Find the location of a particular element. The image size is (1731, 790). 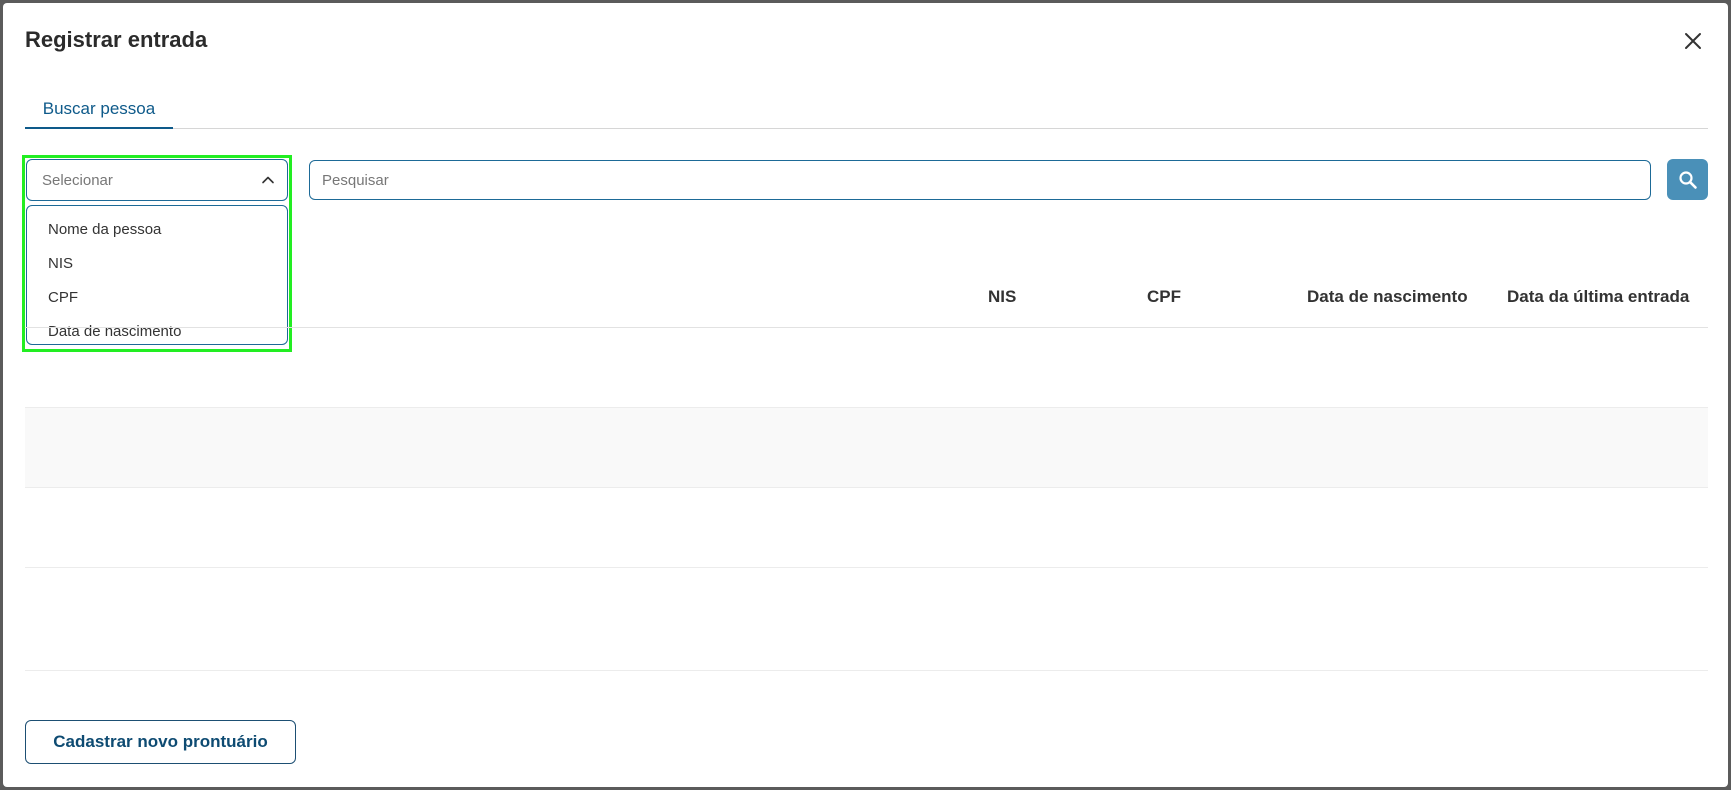

tab-buscar-pessoa: Buscar pessoa is located at coordinates (99, 113).